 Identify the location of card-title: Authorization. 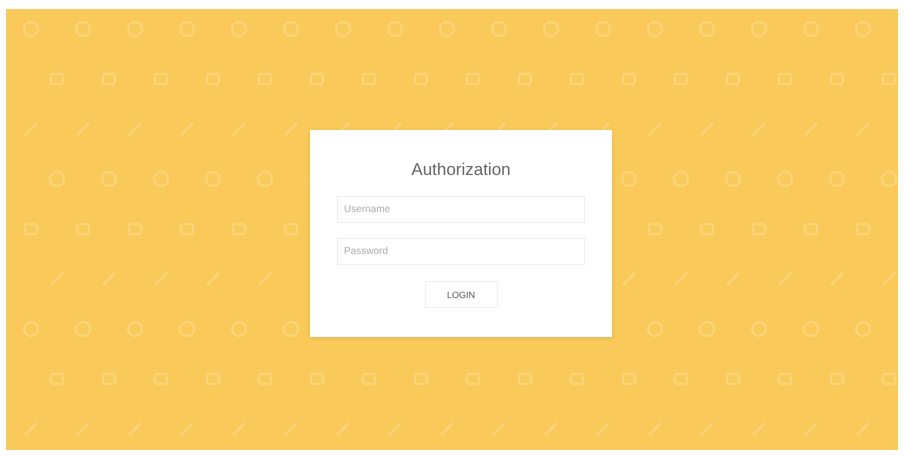
(461, 170).